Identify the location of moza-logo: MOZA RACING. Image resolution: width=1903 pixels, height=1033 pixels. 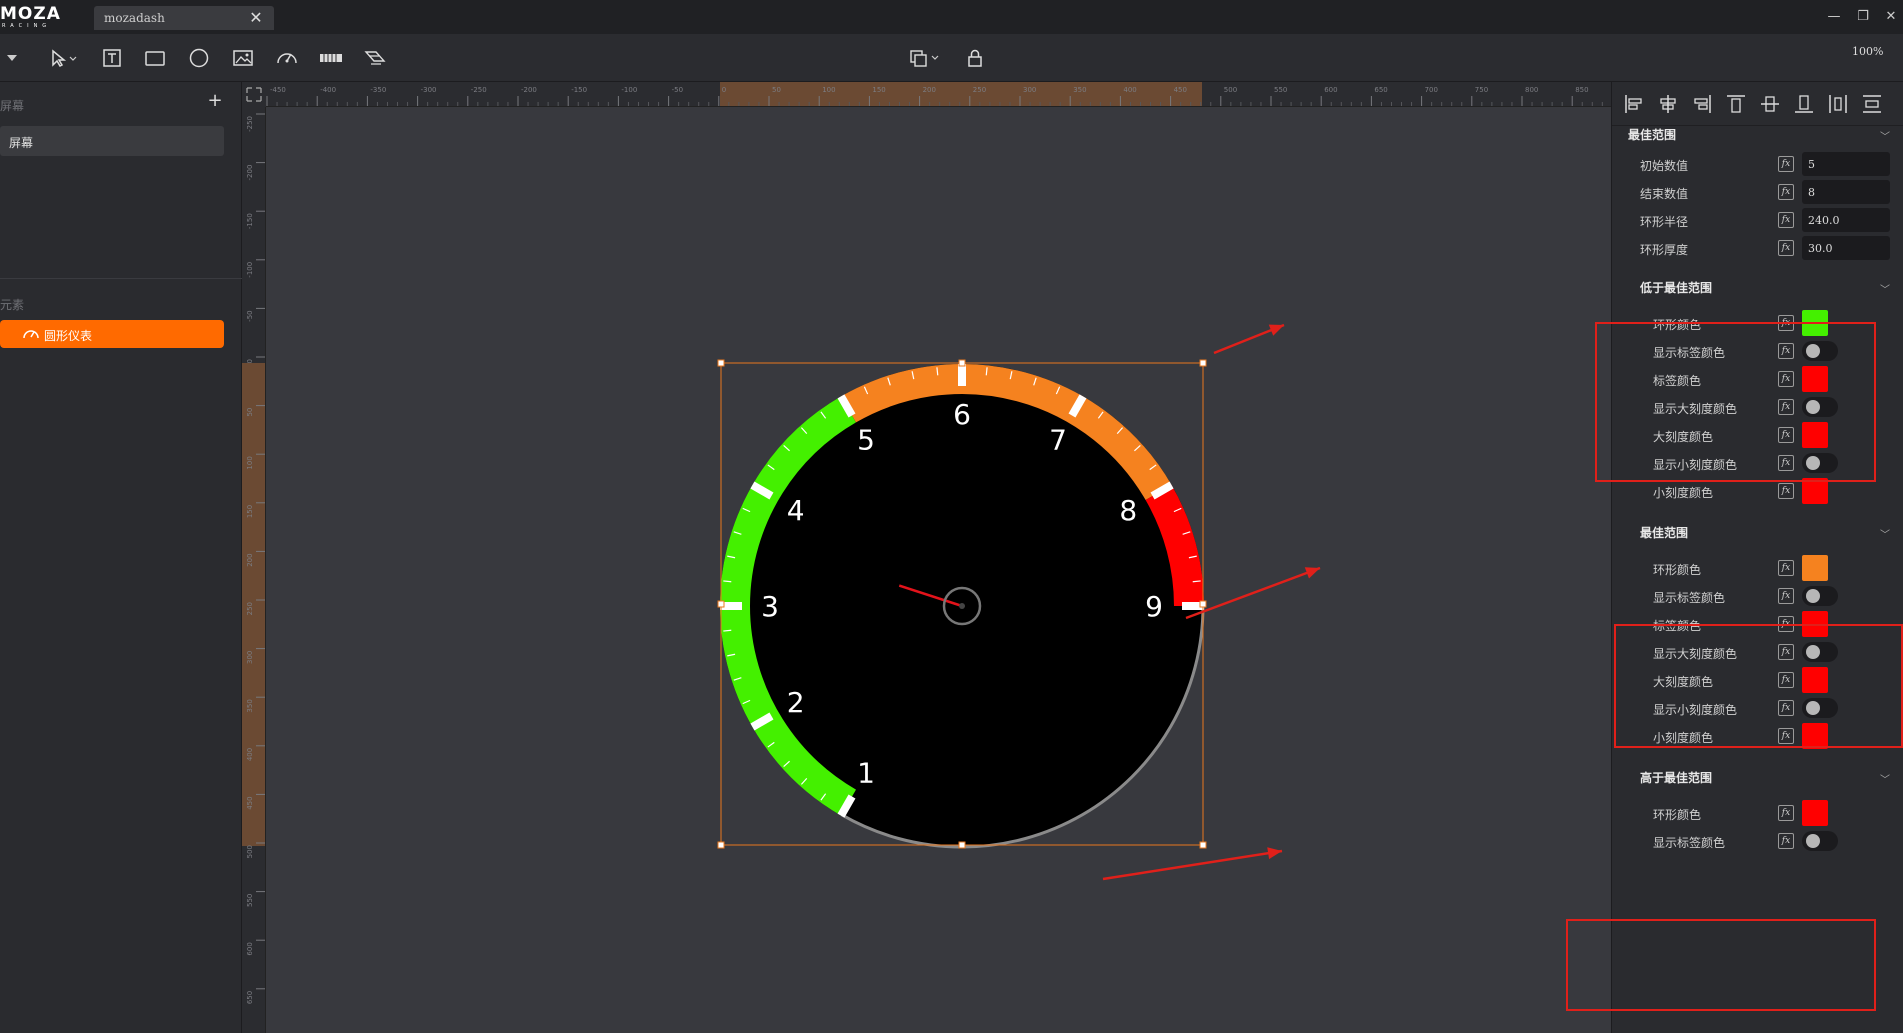
(38, 18).